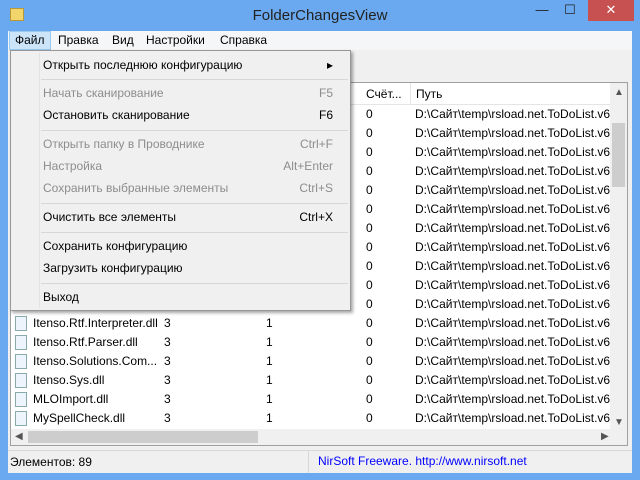  Describe the element at coordinates (79, 418) in the screenshot. I see `cell-name: MySpellCheck.dll` at that location.